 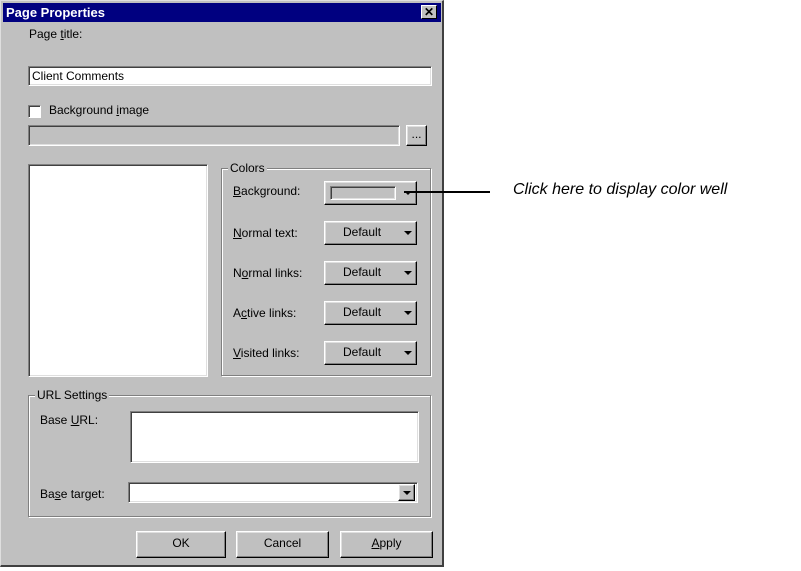 What do you see at coordinates (274, 437) in the screenshot?
I see `base-url-input` at bounding box center [274, 437].